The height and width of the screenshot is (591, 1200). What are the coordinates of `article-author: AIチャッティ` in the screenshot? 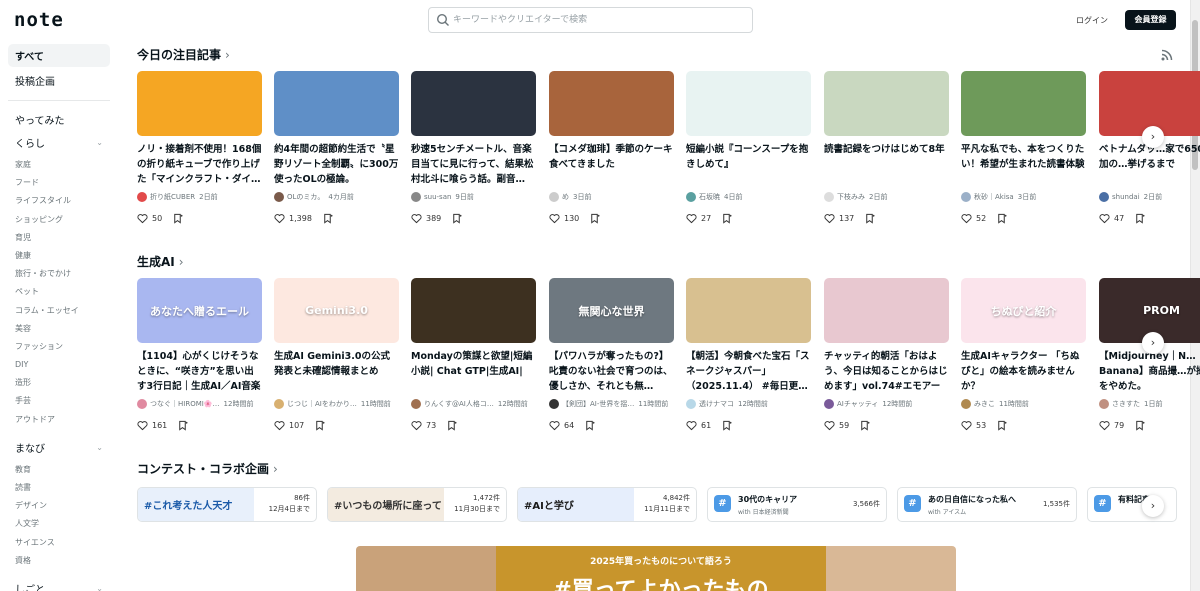 It's located at (857, 404).